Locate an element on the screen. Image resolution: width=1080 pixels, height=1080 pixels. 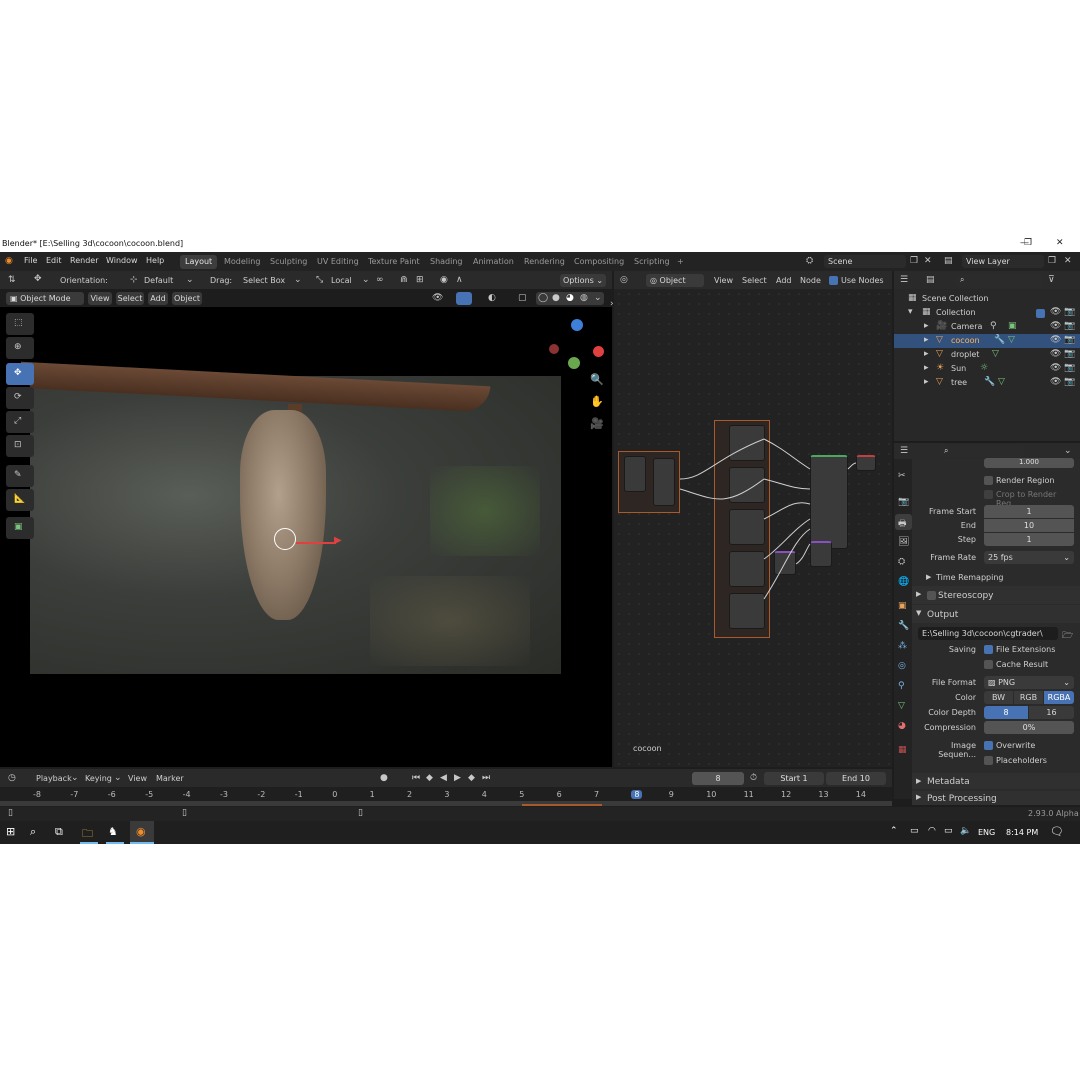
outliner-search-input: ⌕ is located at coordinates (999, 280).